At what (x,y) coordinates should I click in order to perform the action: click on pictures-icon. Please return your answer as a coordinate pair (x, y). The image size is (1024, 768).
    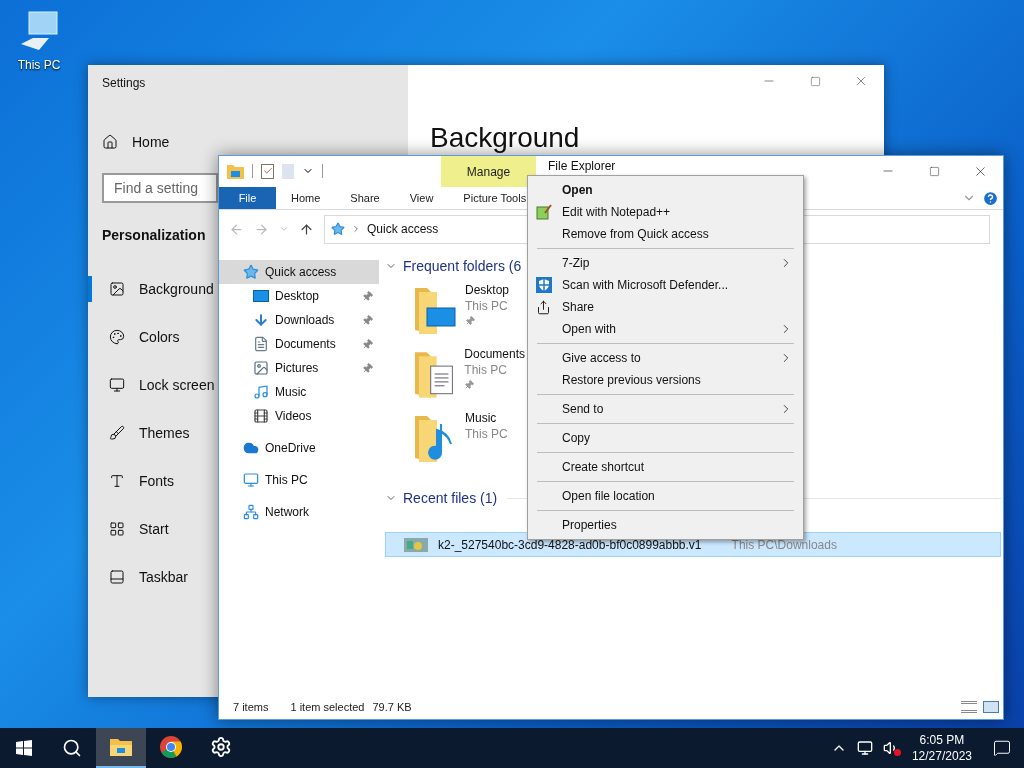
    Looking at the image, I should click on (261, 368).